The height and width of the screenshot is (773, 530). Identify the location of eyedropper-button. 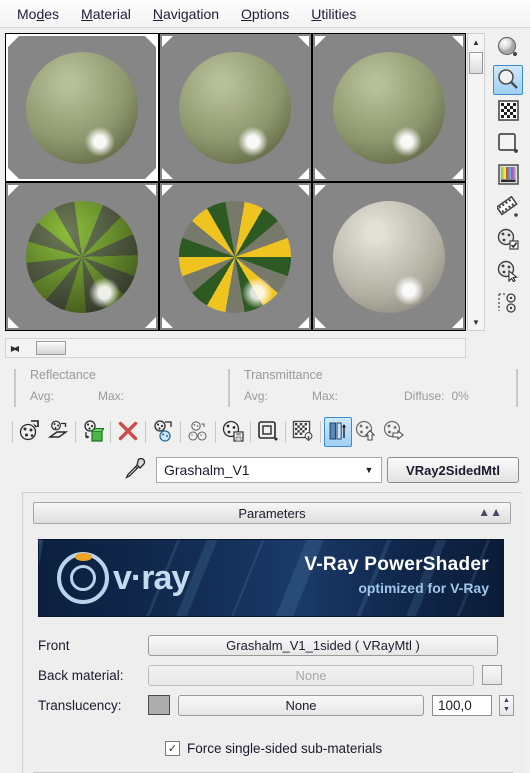
(135, 470).